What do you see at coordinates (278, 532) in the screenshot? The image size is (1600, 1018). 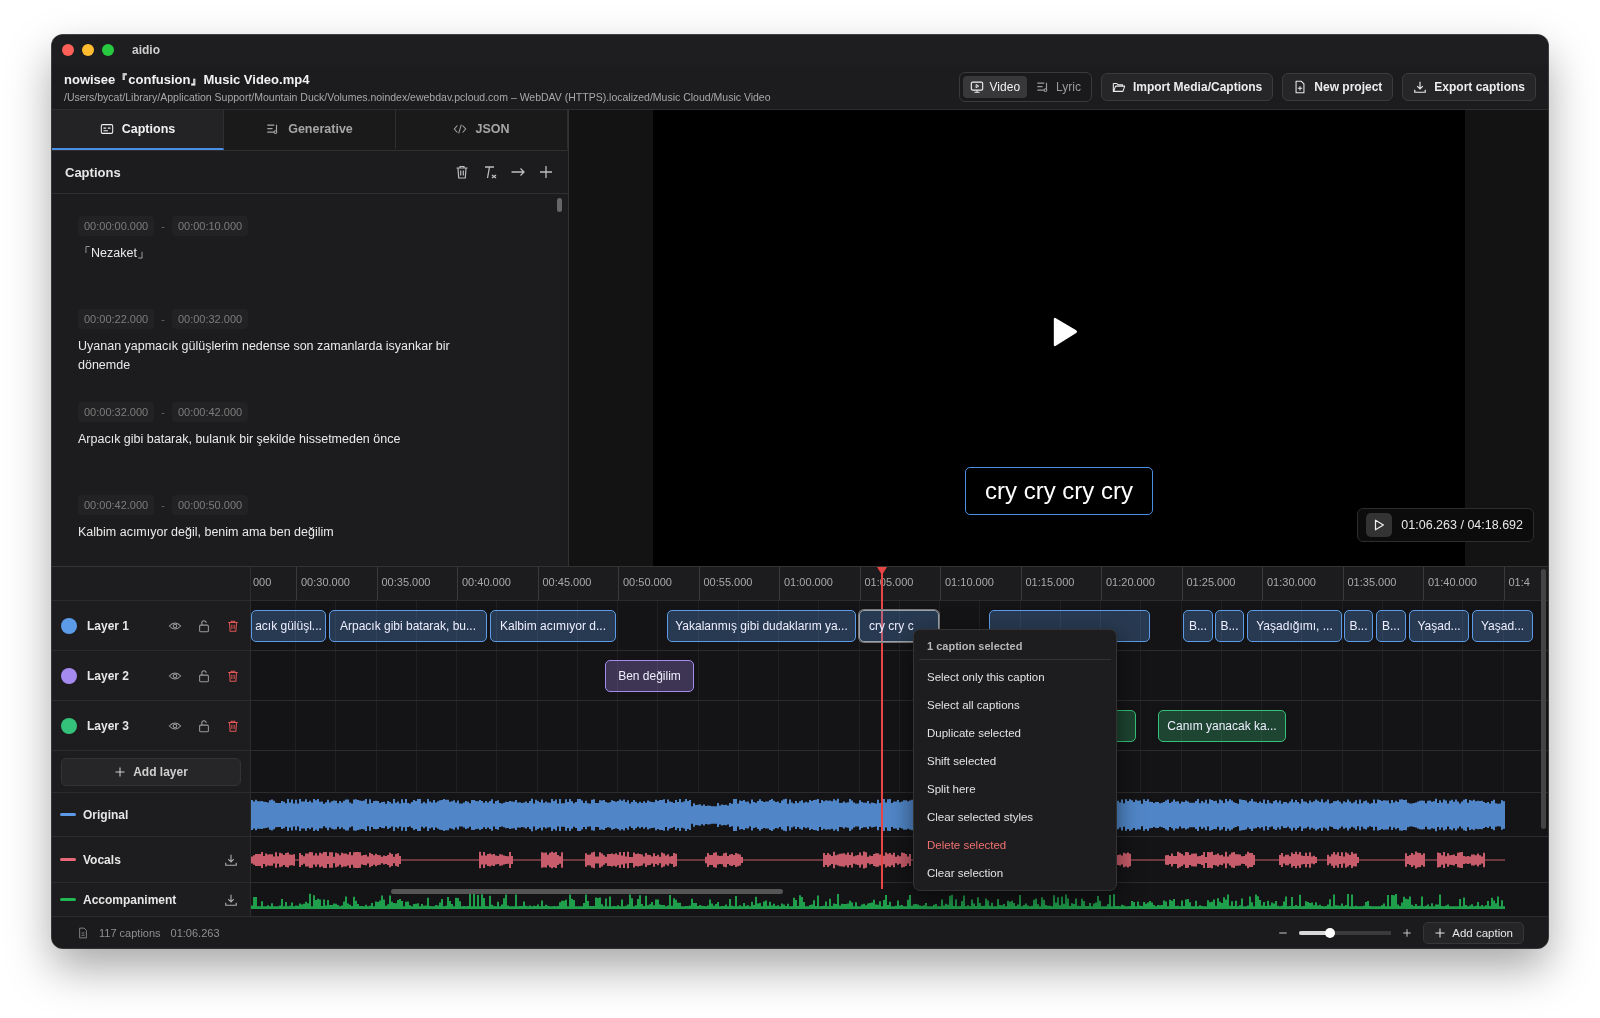 I see `caption-text: Kalbim acımıyor değil, benim ama ben değilim` at bounding box center [278, 532].